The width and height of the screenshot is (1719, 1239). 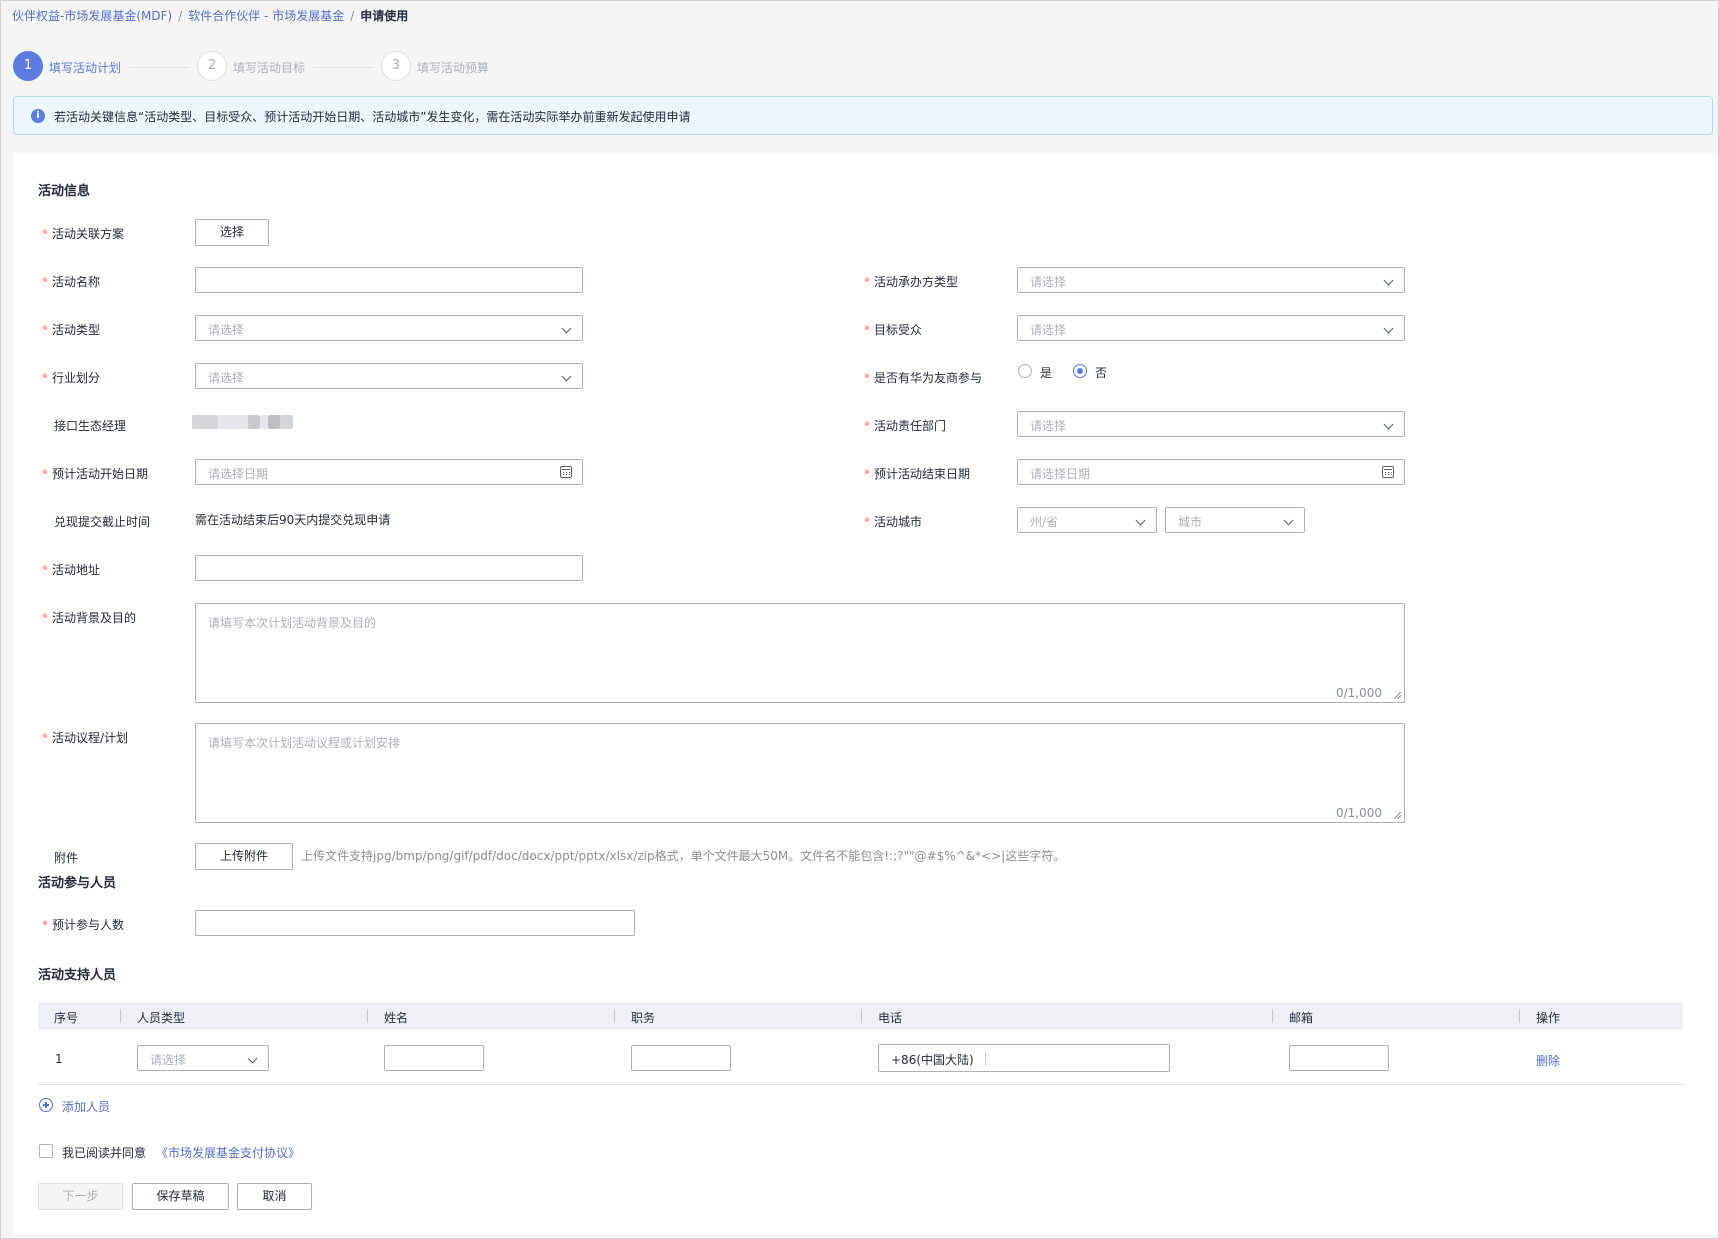 I want to click on breadcrumb-link-mdf: 伙伴权益-市场发展基金(MDF), so click(x=92, y=16).